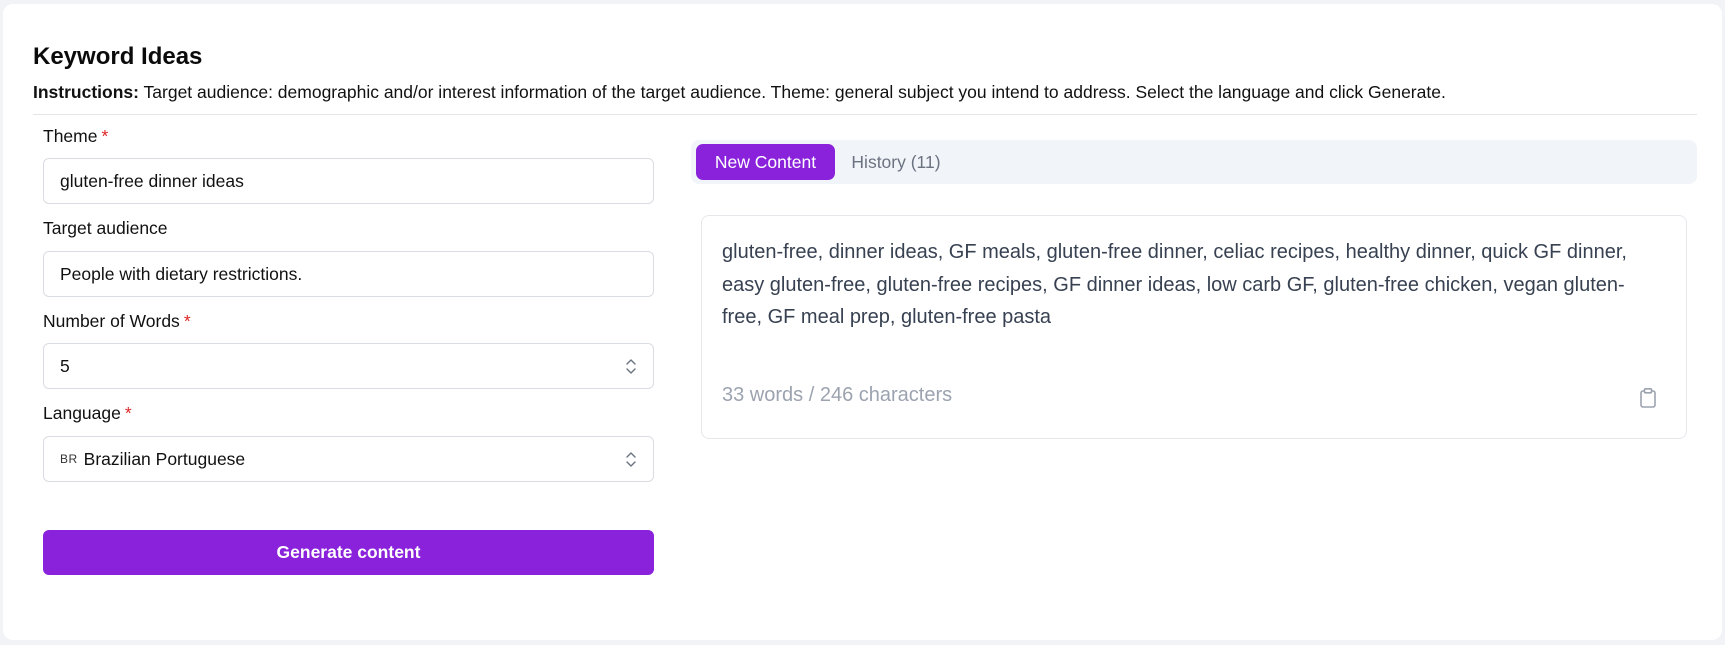 The image size is (1725, 645). What do you see at coordinates (1648, 398) in the screenshot?
I see `clipboard-icon` at bounding box center [1648, 398].